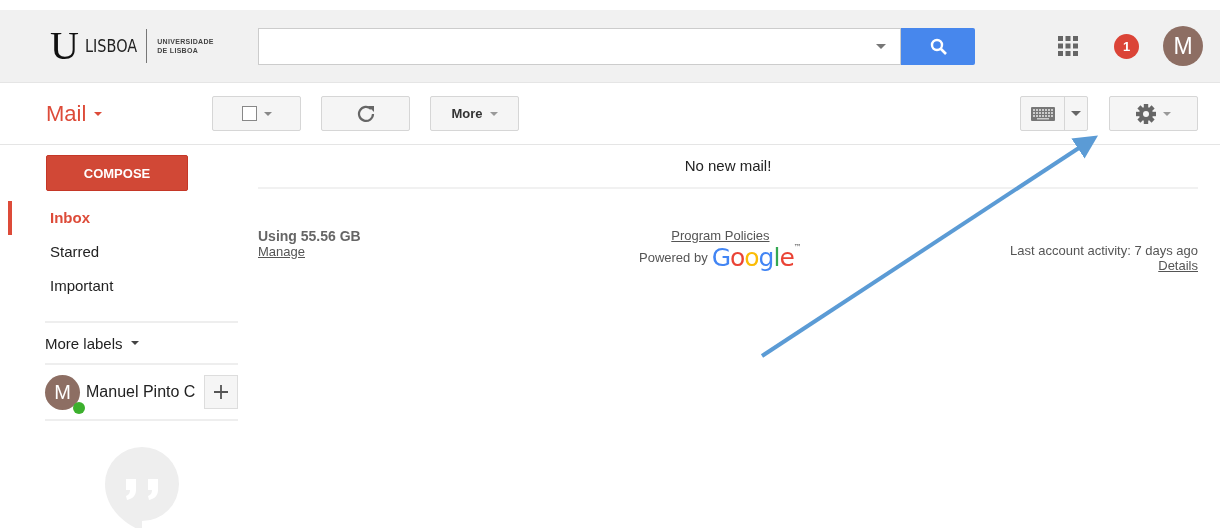  I want to click on keyboard-icon, so click(1042, 113).